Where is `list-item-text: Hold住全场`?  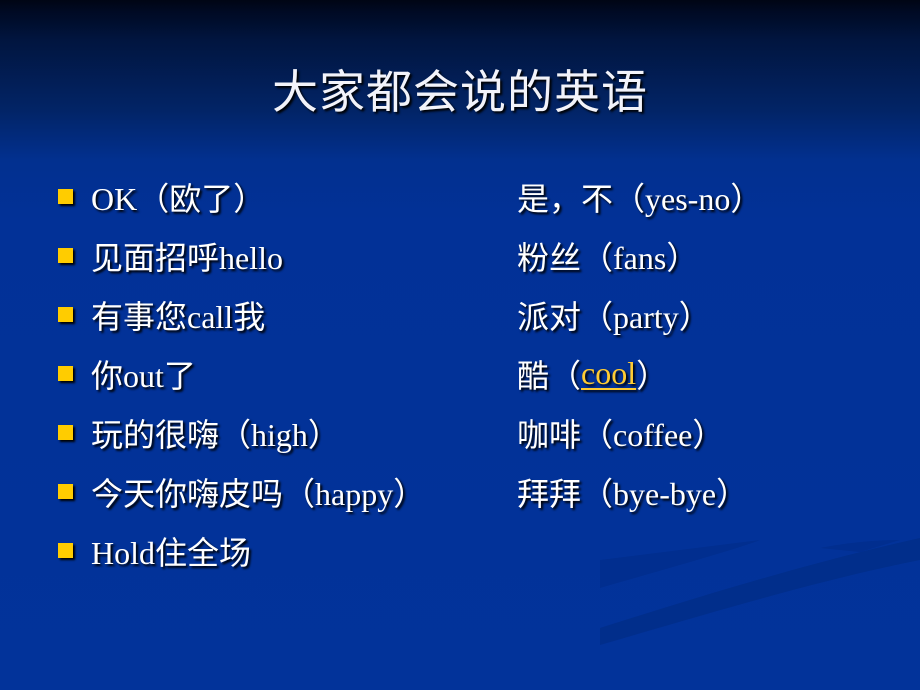 list-item-text: Hold住全场 is located at coordinates (171, 552).